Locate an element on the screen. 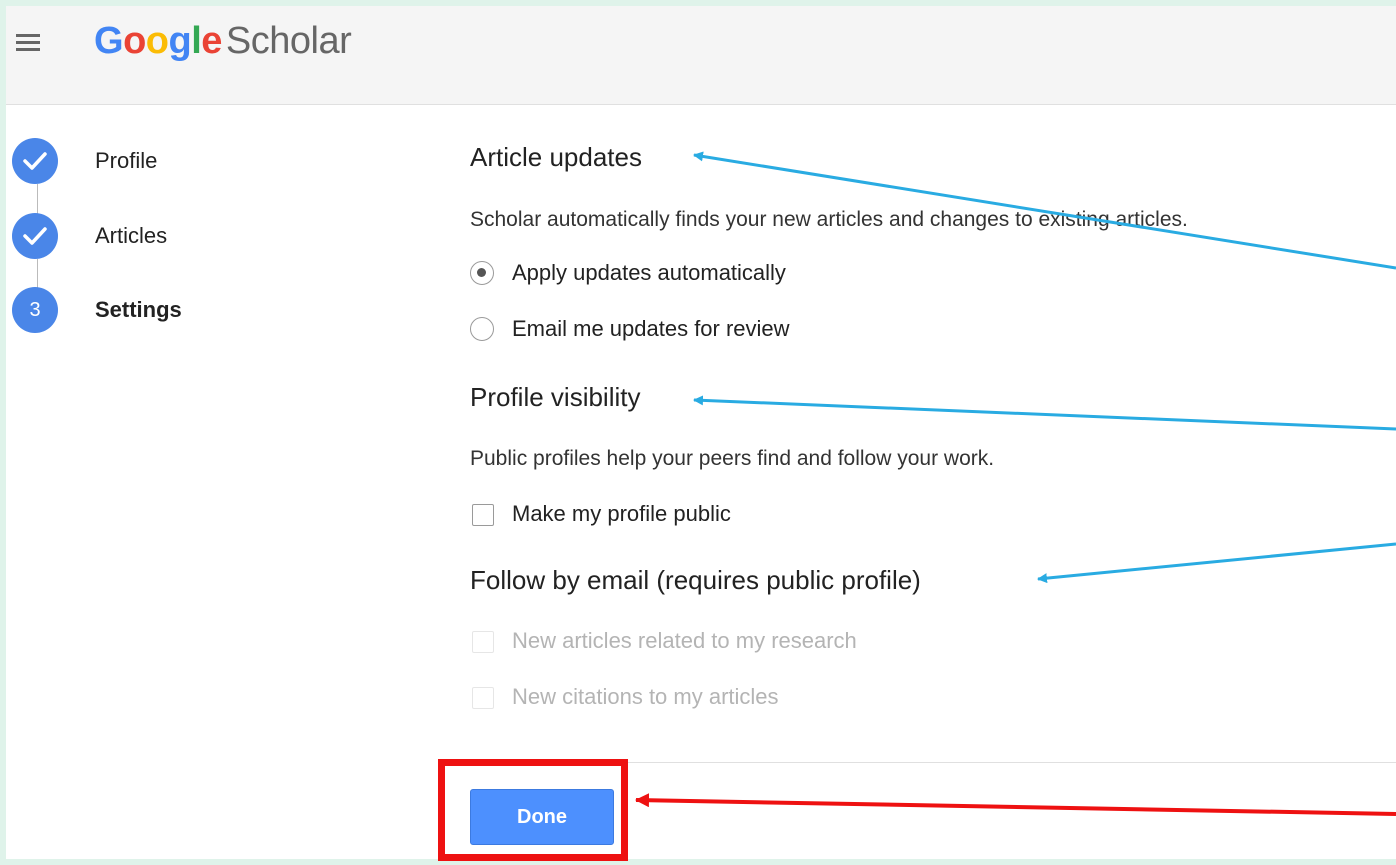 This screenshot has width=1396, height=865. arrow-to-profile-visibility is located at coordinates (1044, 413).